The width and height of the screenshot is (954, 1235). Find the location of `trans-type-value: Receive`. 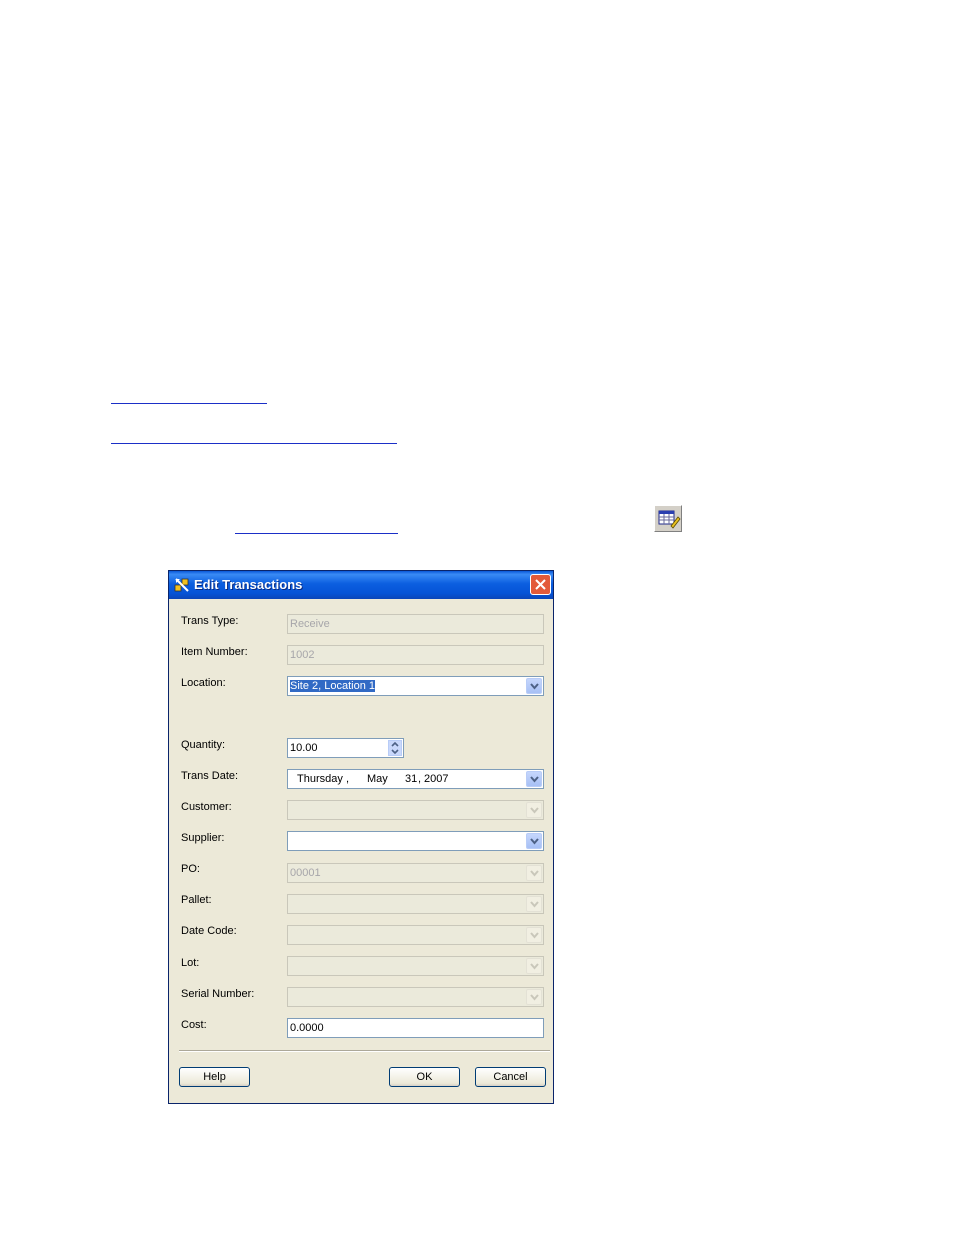

trans-type-value: Receive is located at coordinates (310, 624).